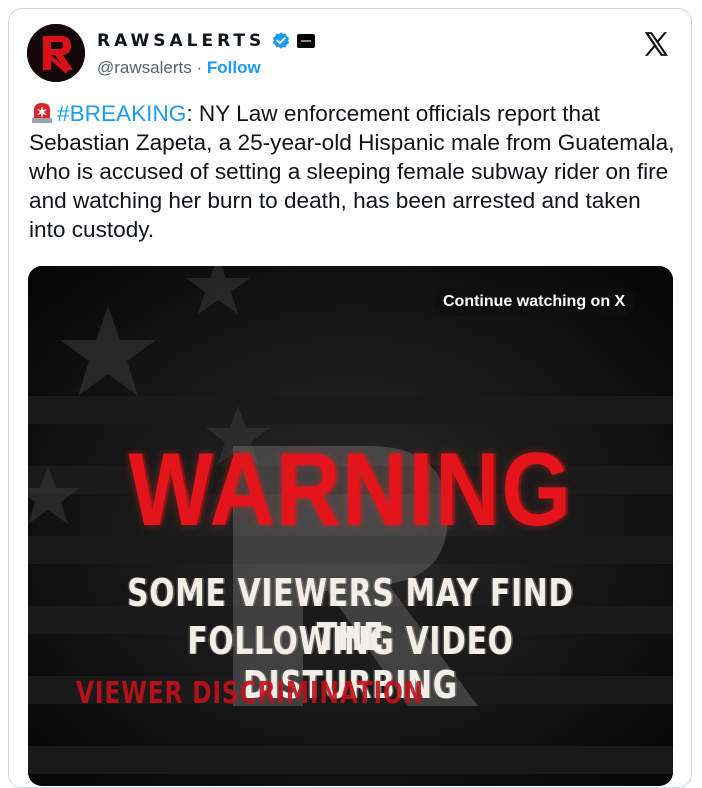 This screenshot has height=788, width=702. What do you see at coordinates (534, 302) in the screenshot?
I see `continue-watching-button: Continue watching on X` at bounding box center [534, 302].